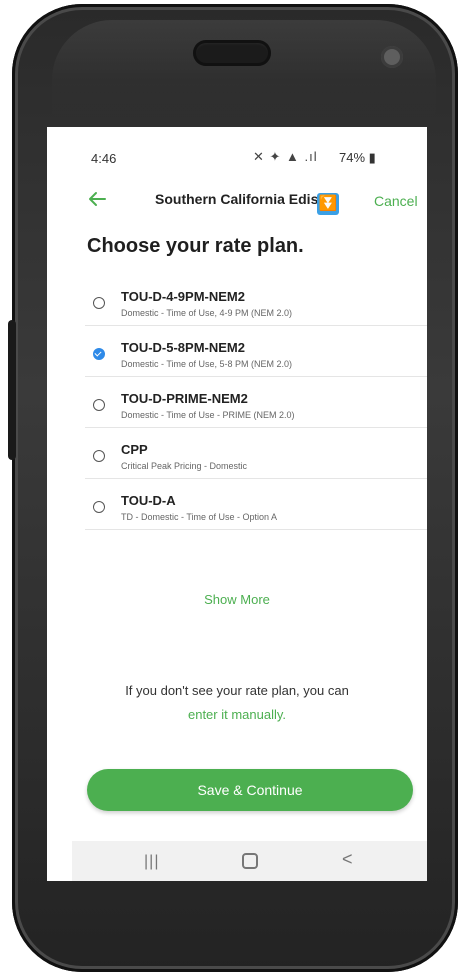  Describe the element at coordinates (285, 156) in the screenshot. I see `status-icons: ✕ ✦ ▲ .ıl` at that location.